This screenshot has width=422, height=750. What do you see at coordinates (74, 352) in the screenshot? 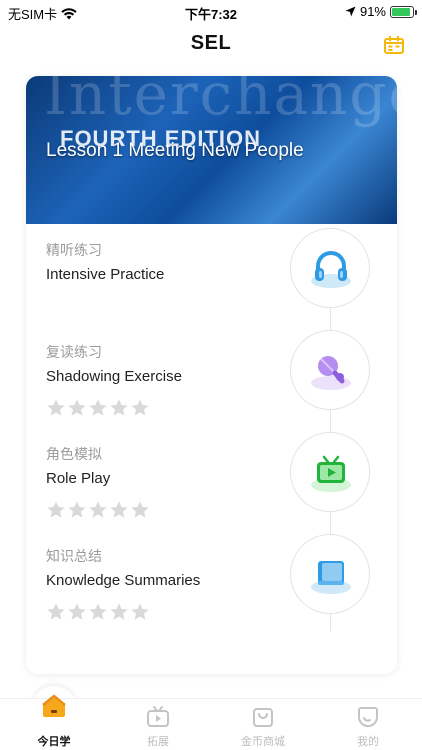
I see `activity-cn-label: 复读练习` at bounding box center [74, 352].